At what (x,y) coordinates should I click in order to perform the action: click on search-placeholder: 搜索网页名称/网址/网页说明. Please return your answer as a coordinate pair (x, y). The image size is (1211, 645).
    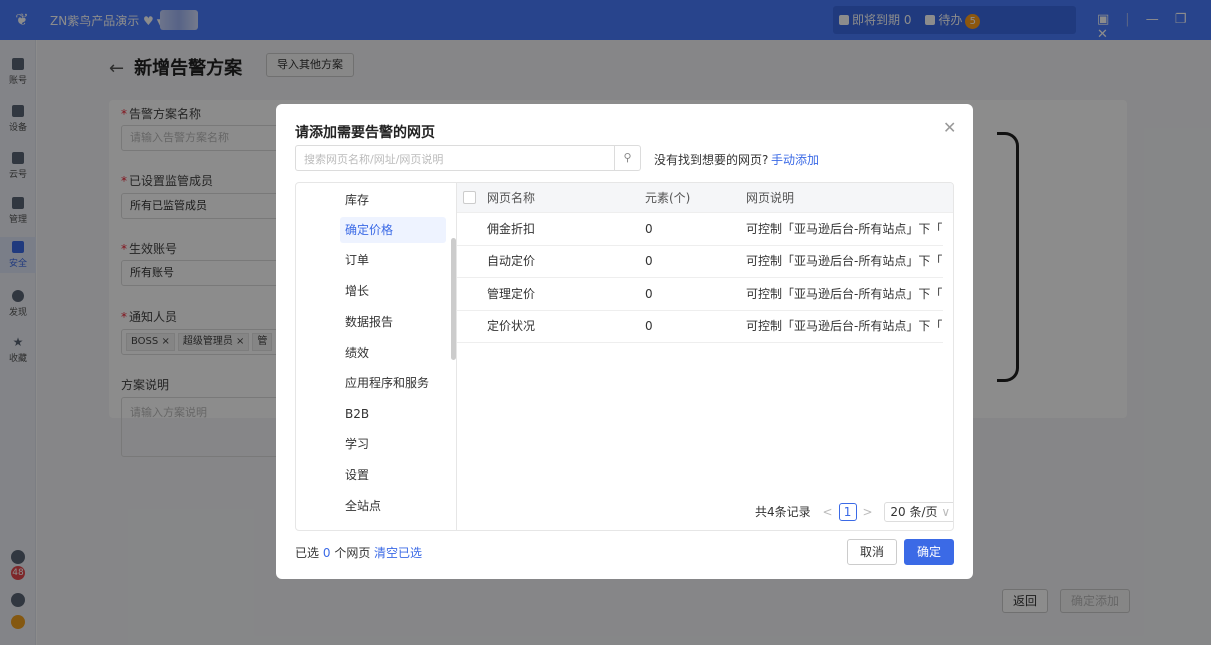
    Looking at the image, I should click on (374, 159).